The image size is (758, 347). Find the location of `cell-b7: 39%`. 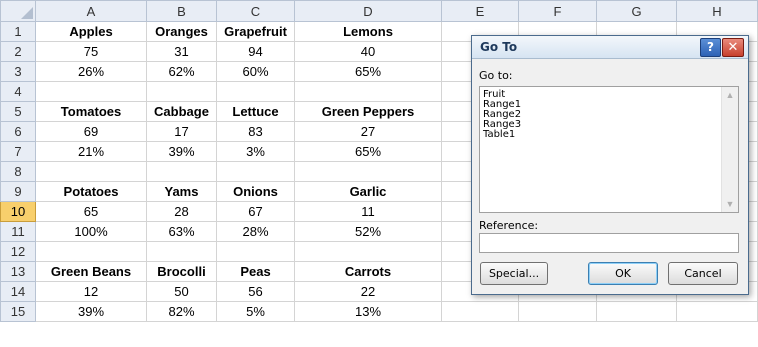

cell-b7: 39% is located at coordinates (181, 151).